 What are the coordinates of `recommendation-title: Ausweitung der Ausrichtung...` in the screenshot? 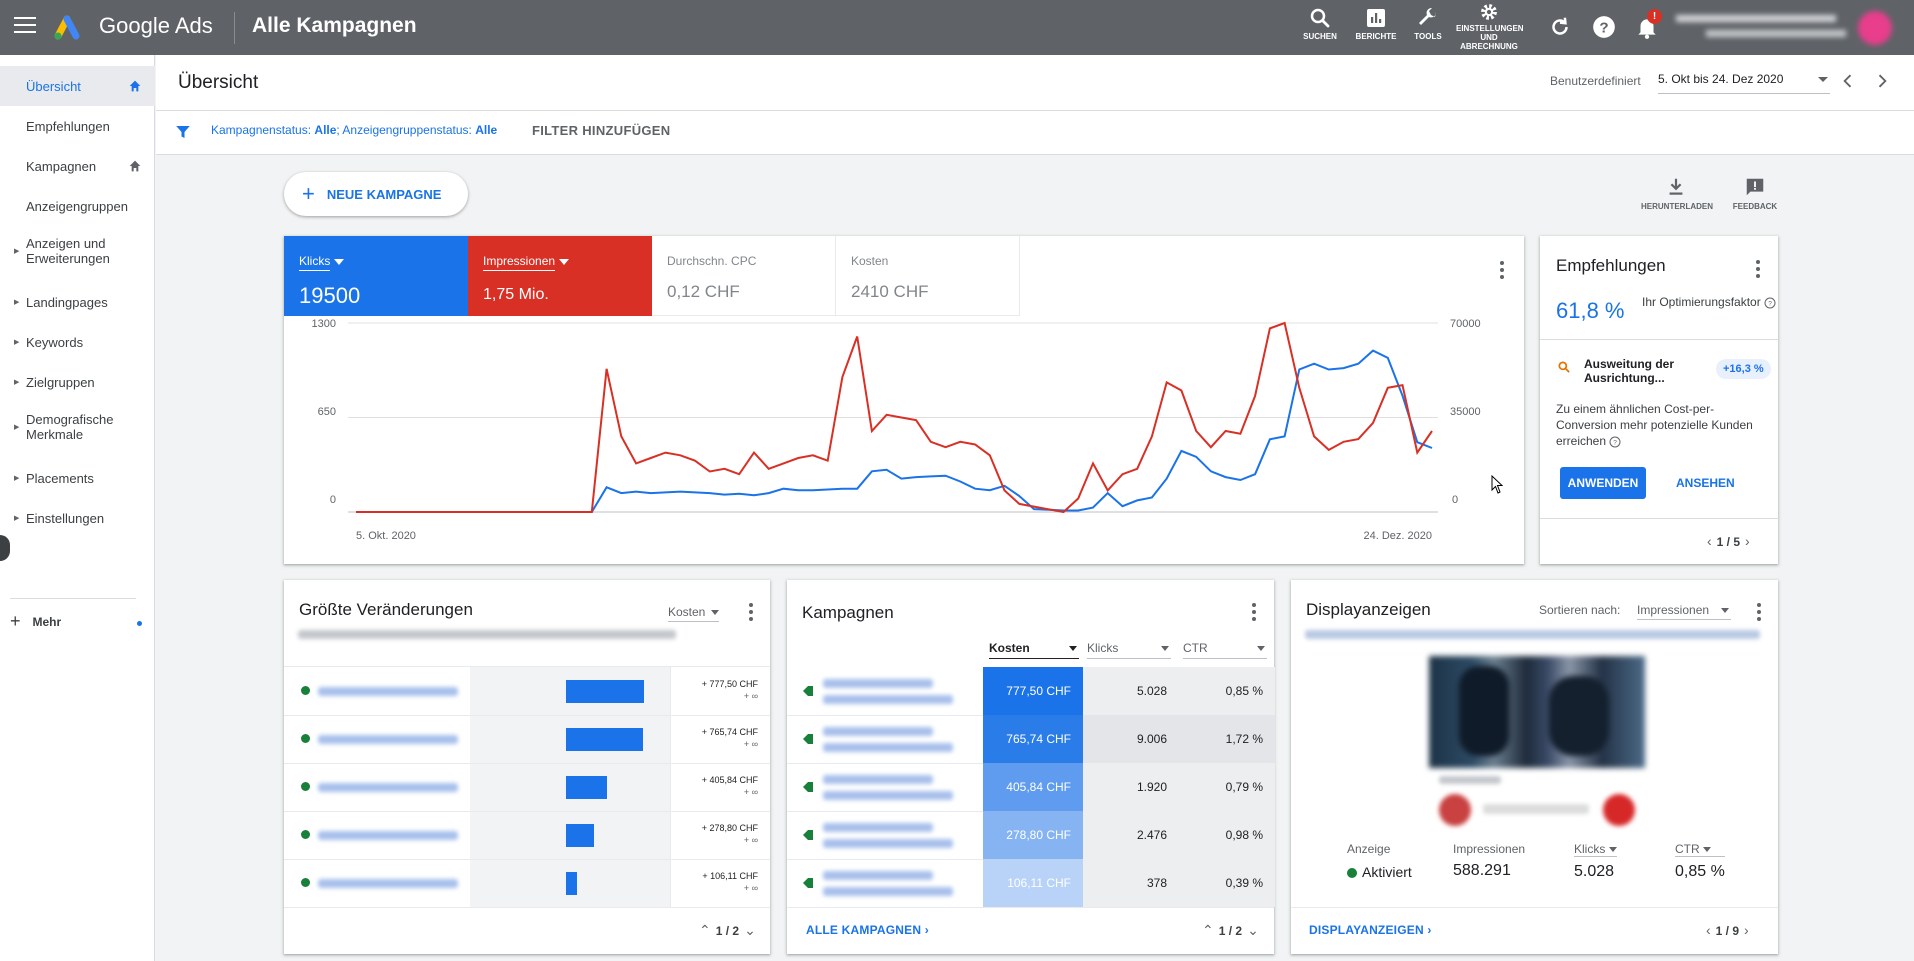 It's located at (1649, 371).